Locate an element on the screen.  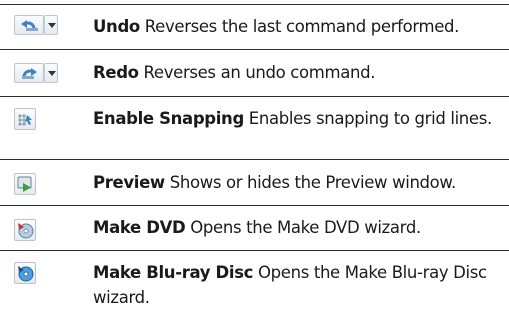
make-dvd-text: Opens the Make DVD wizard. is located at coordinates (303, 227).